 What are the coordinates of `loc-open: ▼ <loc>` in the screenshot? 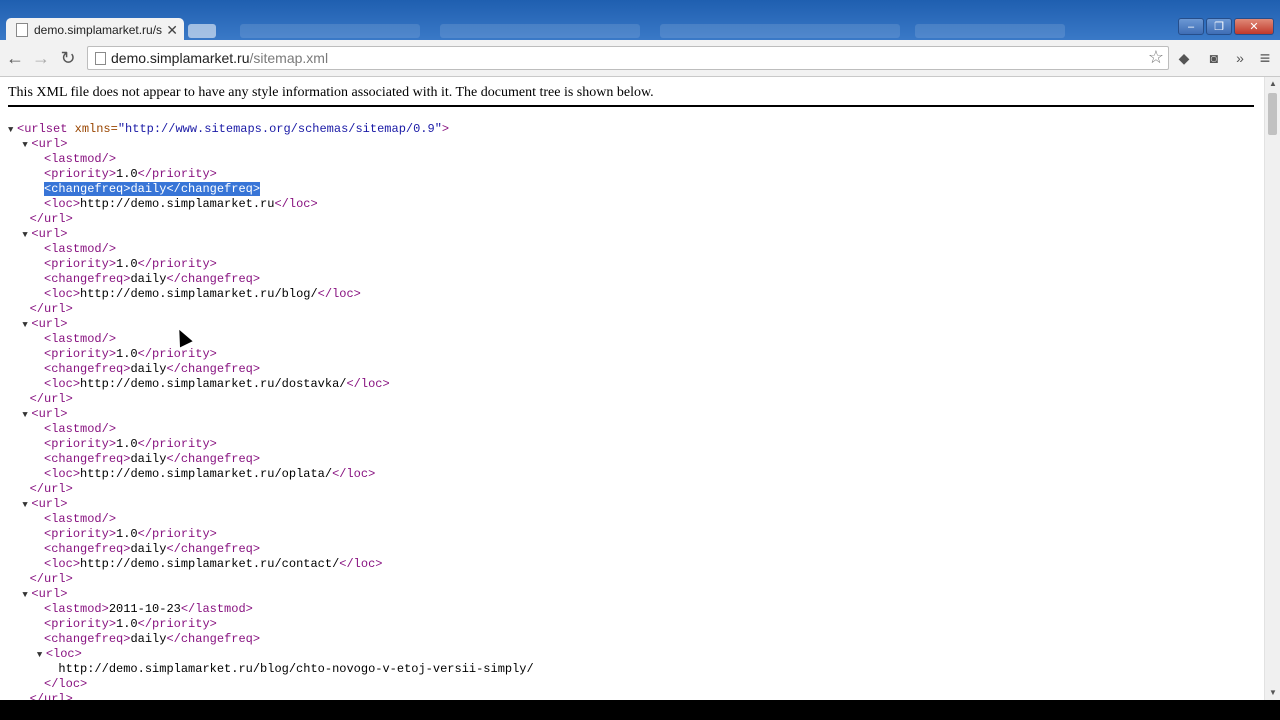 It's located at (59, 655).